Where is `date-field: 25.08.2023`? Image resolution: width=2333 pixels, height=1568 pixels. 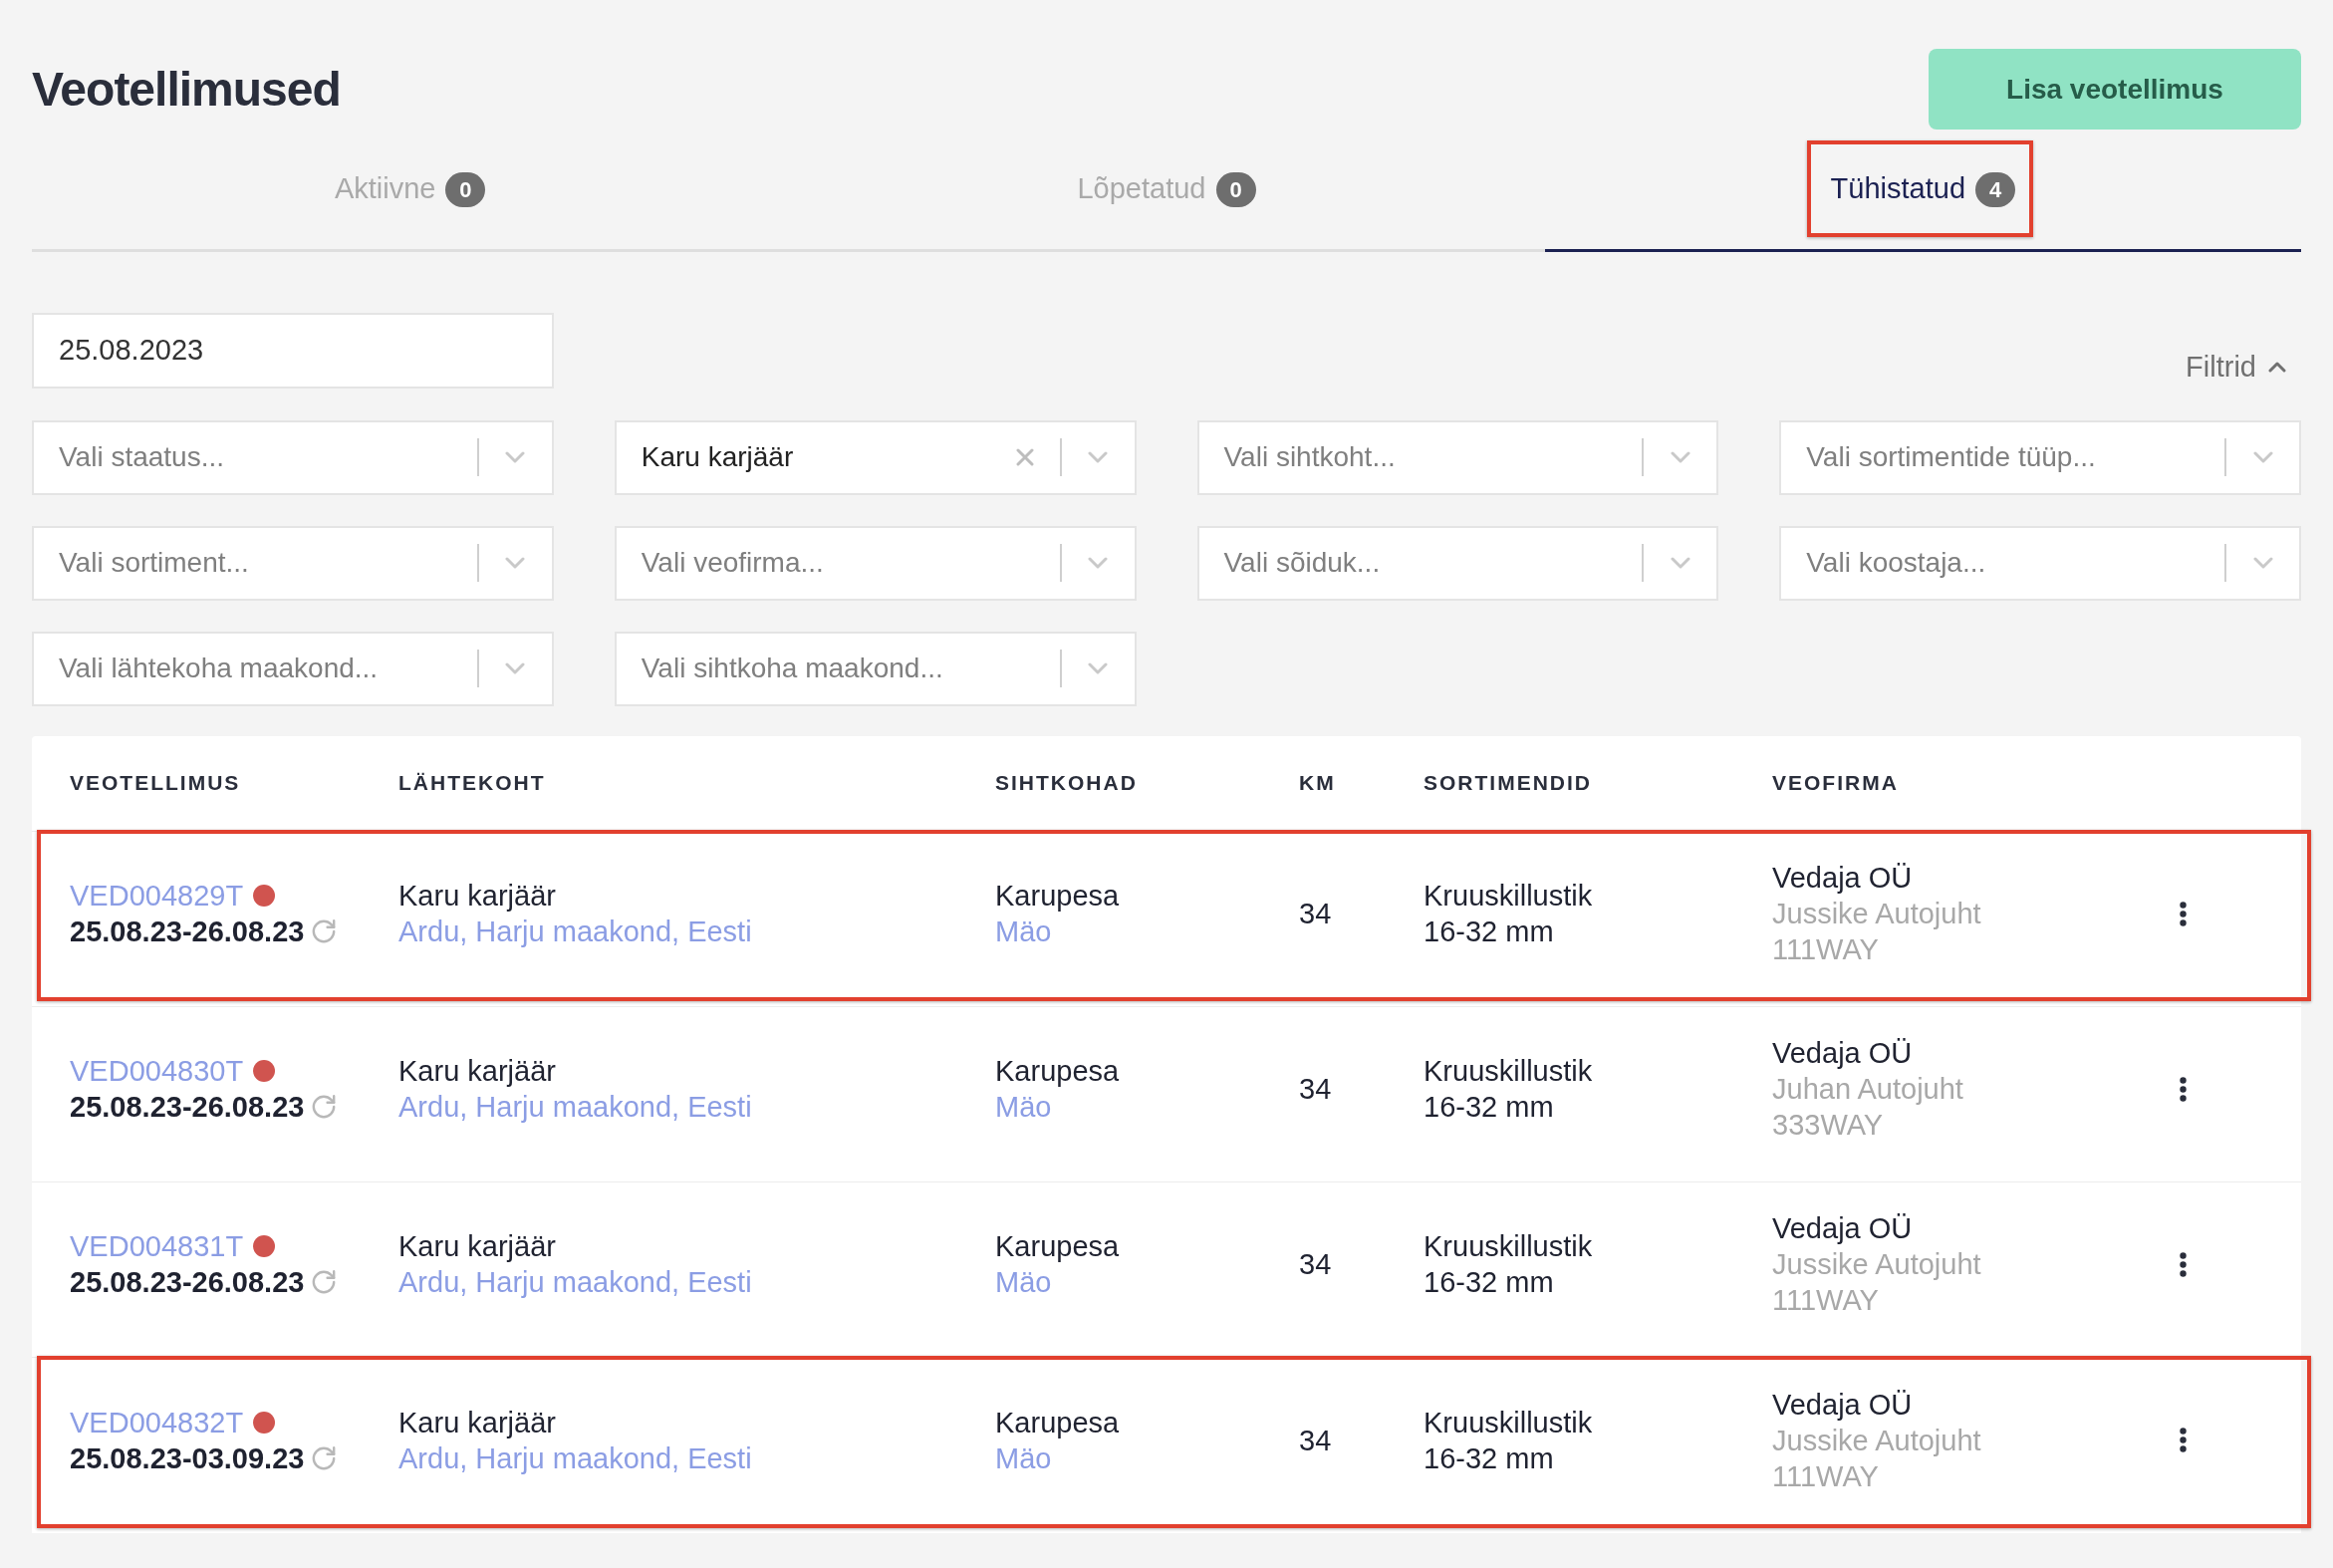 date-field: 25.08.2023 is located at coordinates (293, 351).